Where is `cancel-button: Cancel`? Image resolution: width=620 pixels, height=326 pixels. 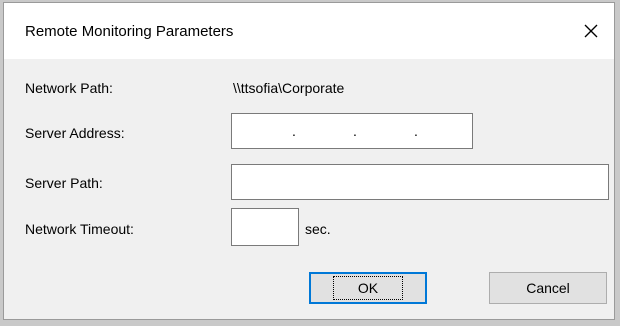 cancel-button: Cancel is located at coordinates (548, 288).